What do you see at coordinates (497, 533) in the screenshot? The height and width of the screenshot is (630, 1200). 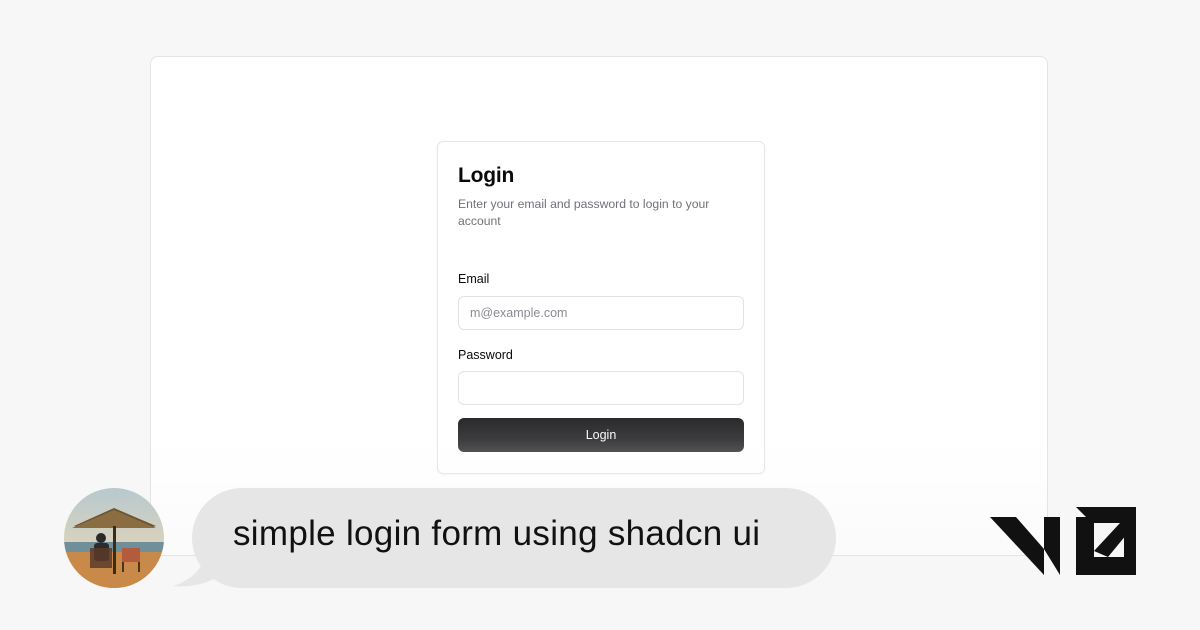 I see `chat-prompt-text: simple login form using shadcn ui` at bounding box center [497, 533].